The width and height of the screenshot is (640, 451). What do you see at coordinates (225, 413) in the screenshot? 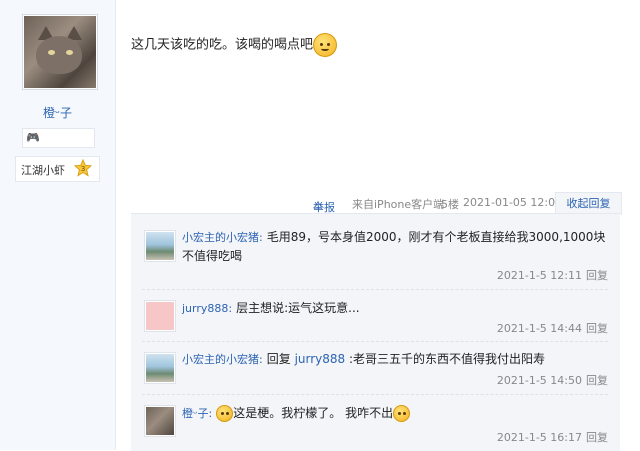
I see `sweat-face-emoji-icon` at bounding box center [225, 413].